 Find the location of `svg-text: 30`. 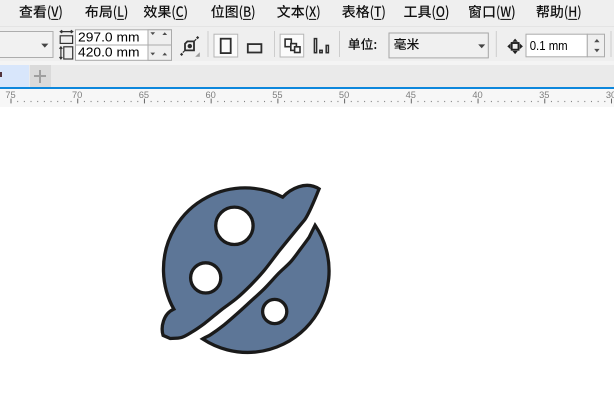

svg-text: 30 is located at coordinates (610, 95).